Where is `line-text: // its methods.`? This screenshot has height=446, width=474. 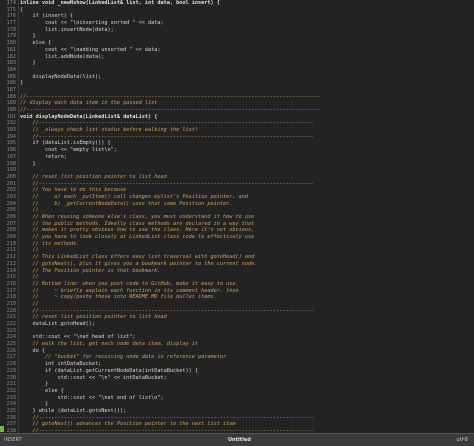 line-text: // its methods. is located at coordinates (49, 244).